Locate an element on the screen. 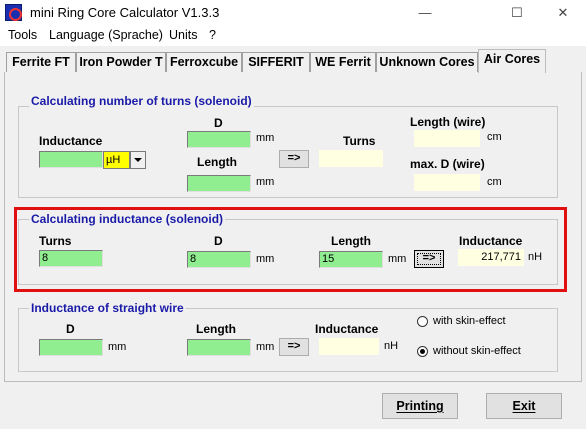 This screenshot has width=586, height=429. ind-d-unit: mm is located at coordinates (265, 259).